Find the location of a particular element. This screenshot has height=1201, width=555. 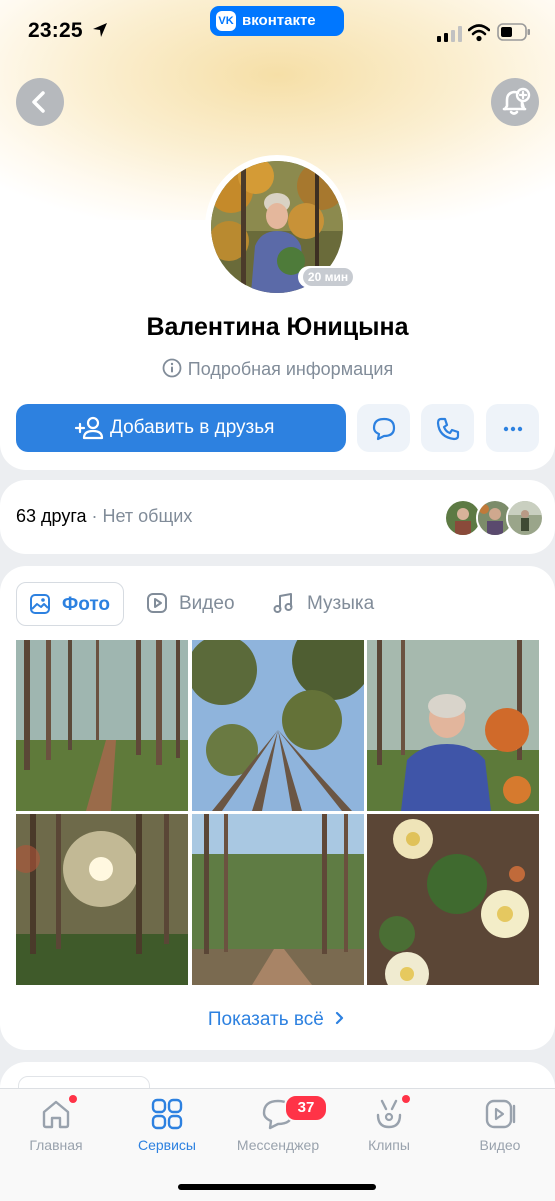

tab-home-label: Главная is located at coordinates (56, 1145).